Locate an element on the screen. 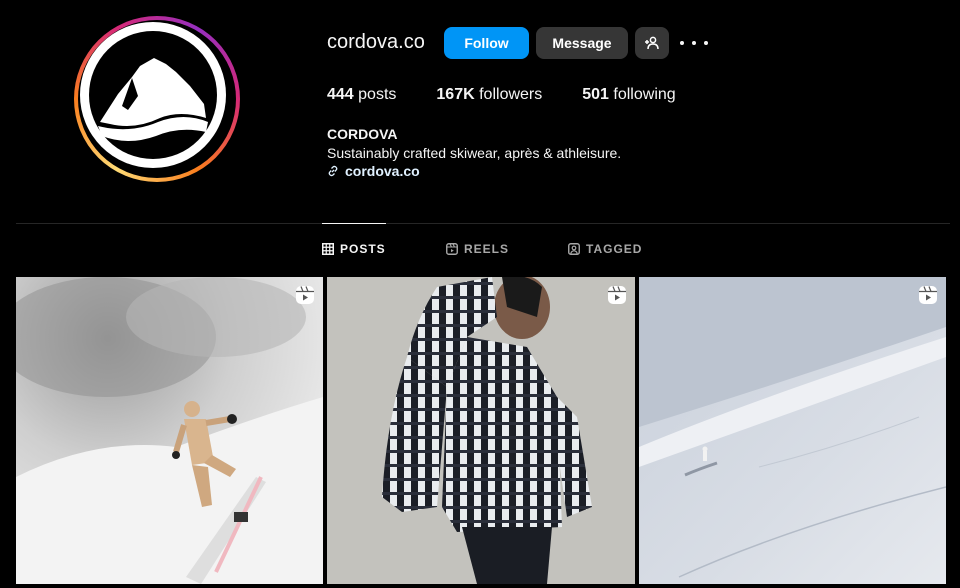 The image size is (960, 588). profile-stats: 444 posts 167K followers 501 following is located at coordinates (521, 95).